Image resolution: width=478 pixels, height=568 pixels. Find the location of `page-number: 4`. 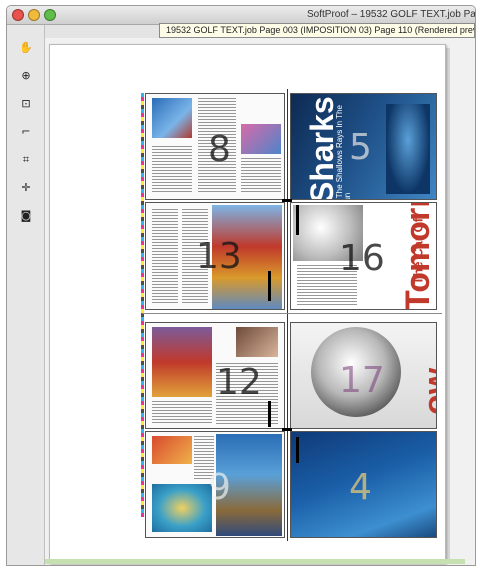

page-number: 4 is located at coordinates (360, 487).